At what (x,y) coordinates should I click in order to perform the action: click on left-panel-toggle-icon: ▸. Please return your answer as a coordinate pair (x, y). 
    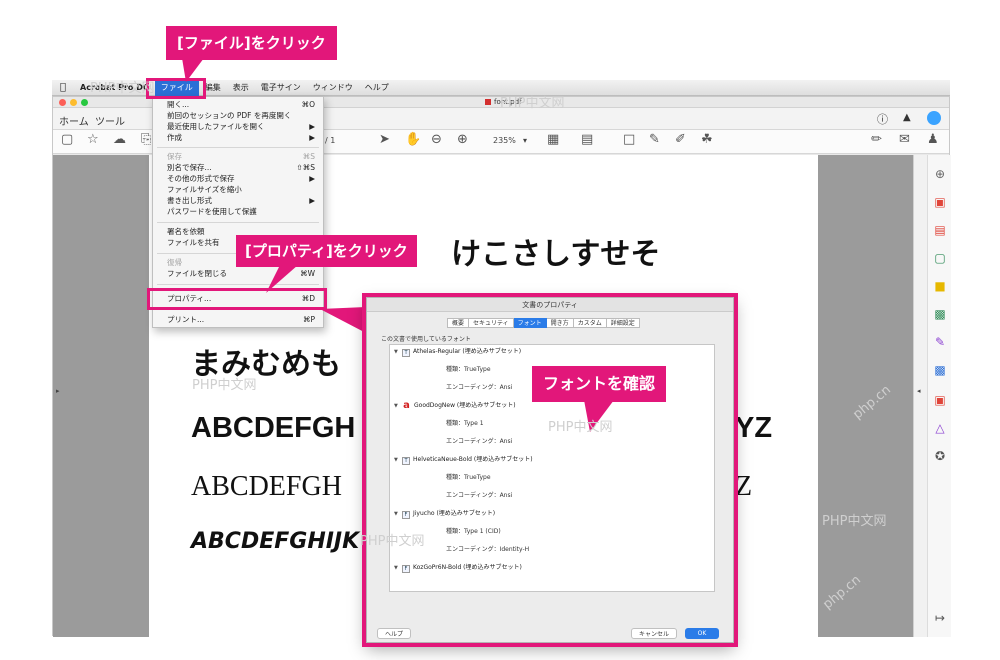
    Looking at the image, I should click on (58, 391).